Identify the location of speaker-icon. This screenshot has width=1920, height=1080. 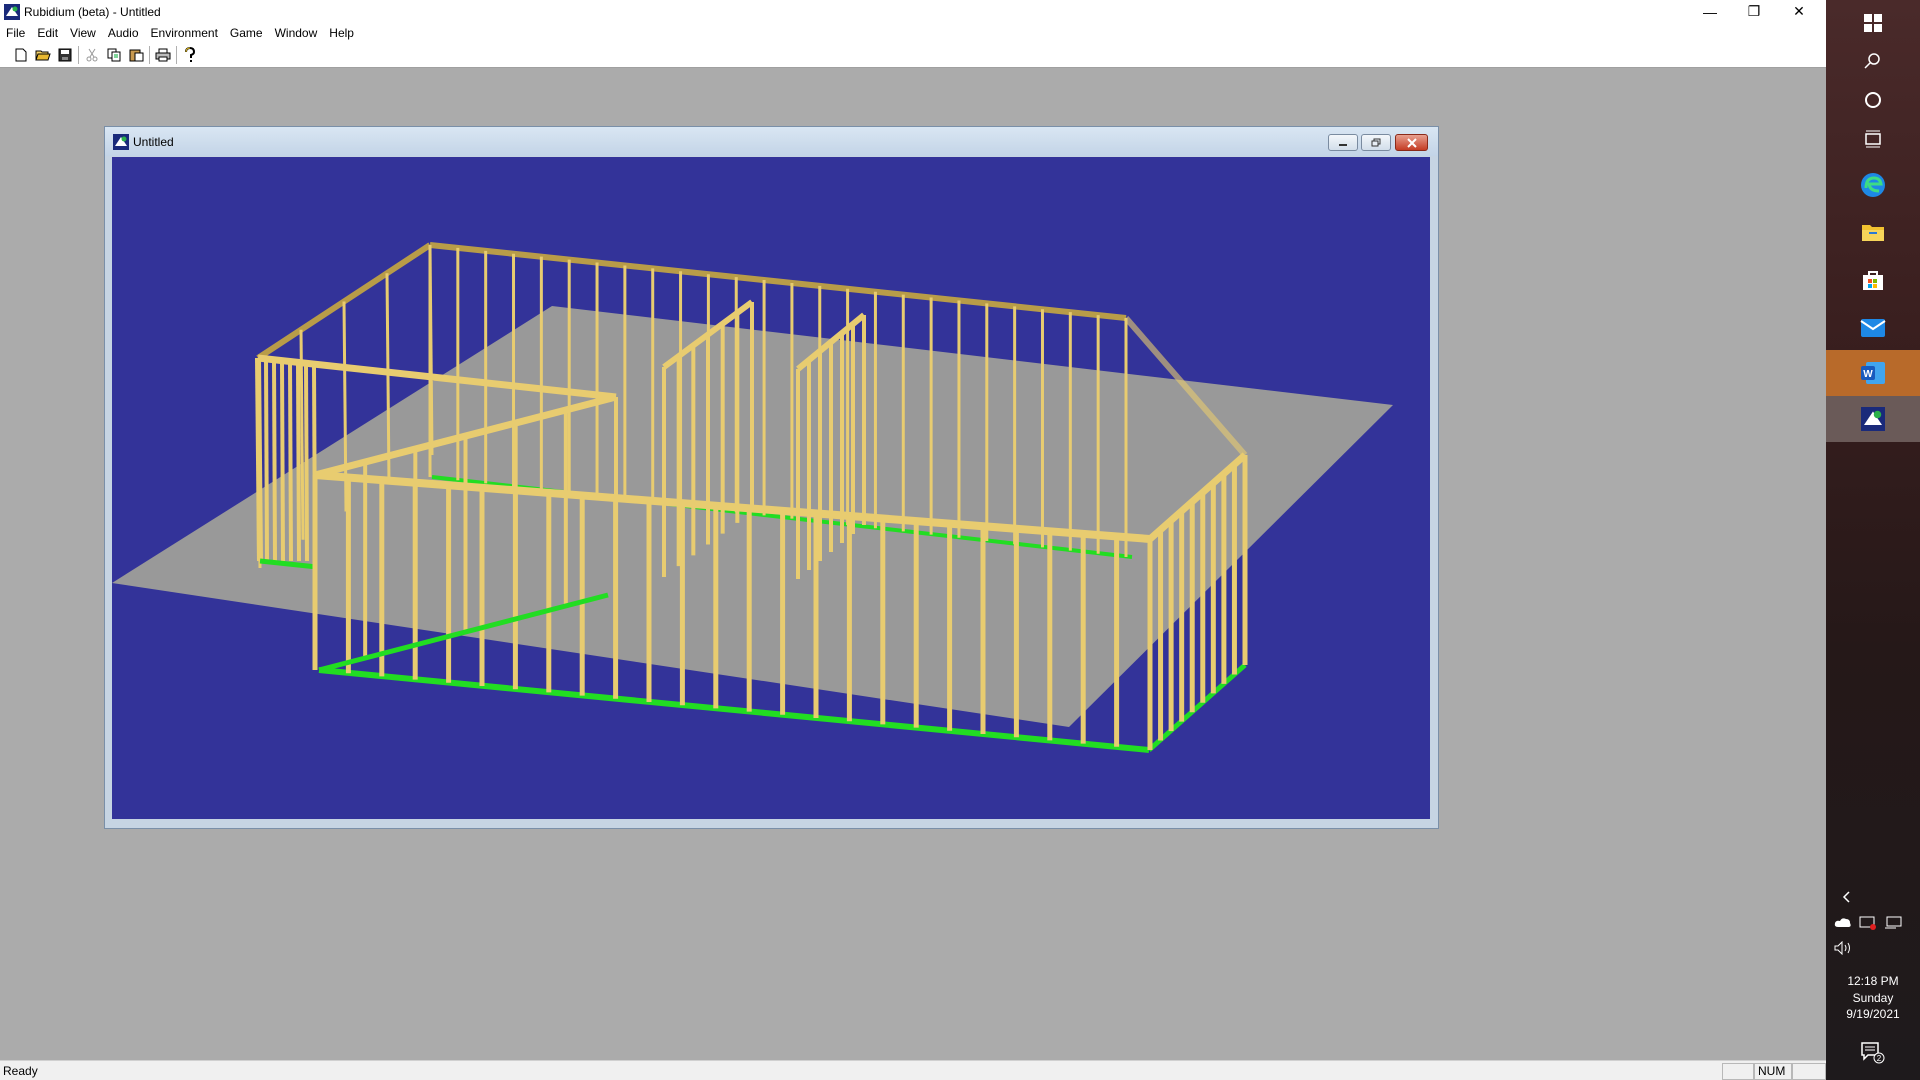
(1842, 948).